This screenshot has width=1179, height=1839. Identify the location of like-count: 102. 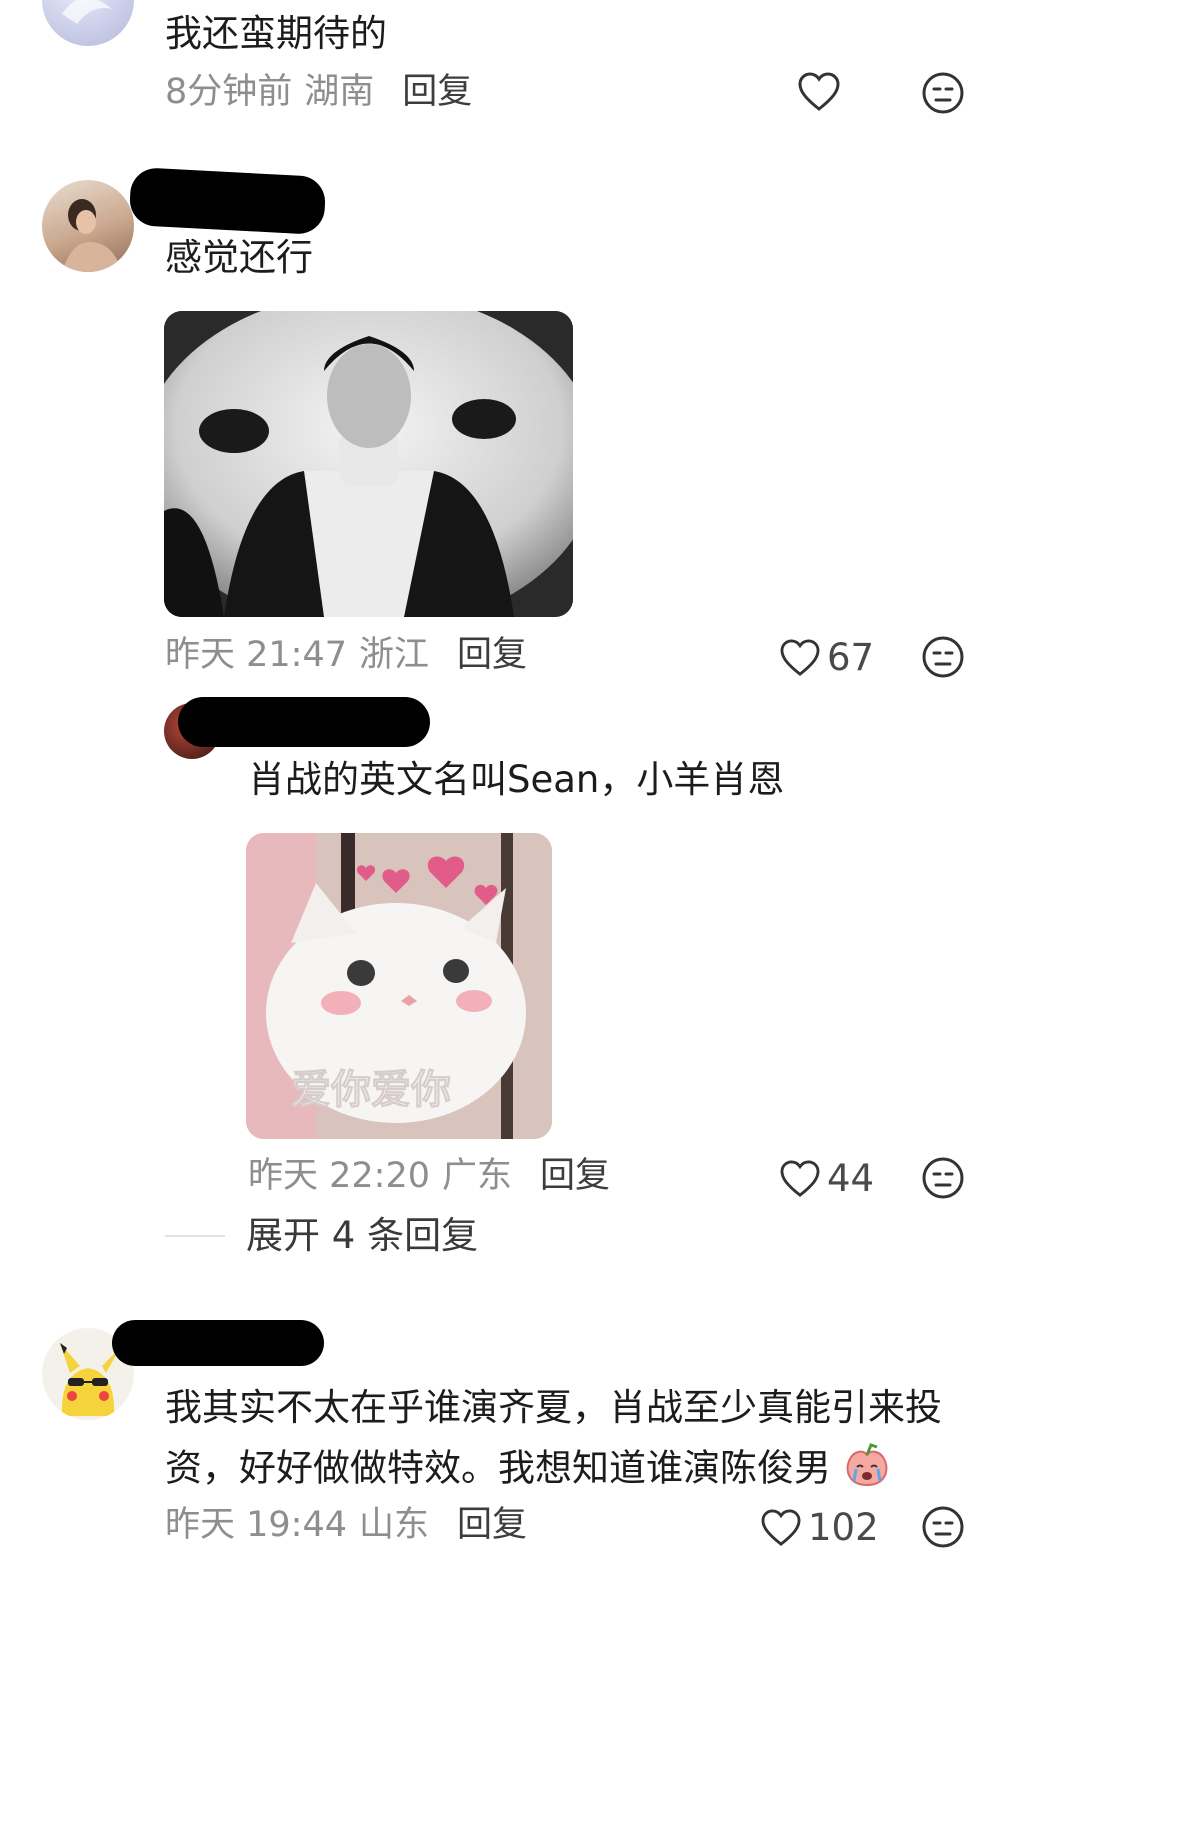
(843, 1527).